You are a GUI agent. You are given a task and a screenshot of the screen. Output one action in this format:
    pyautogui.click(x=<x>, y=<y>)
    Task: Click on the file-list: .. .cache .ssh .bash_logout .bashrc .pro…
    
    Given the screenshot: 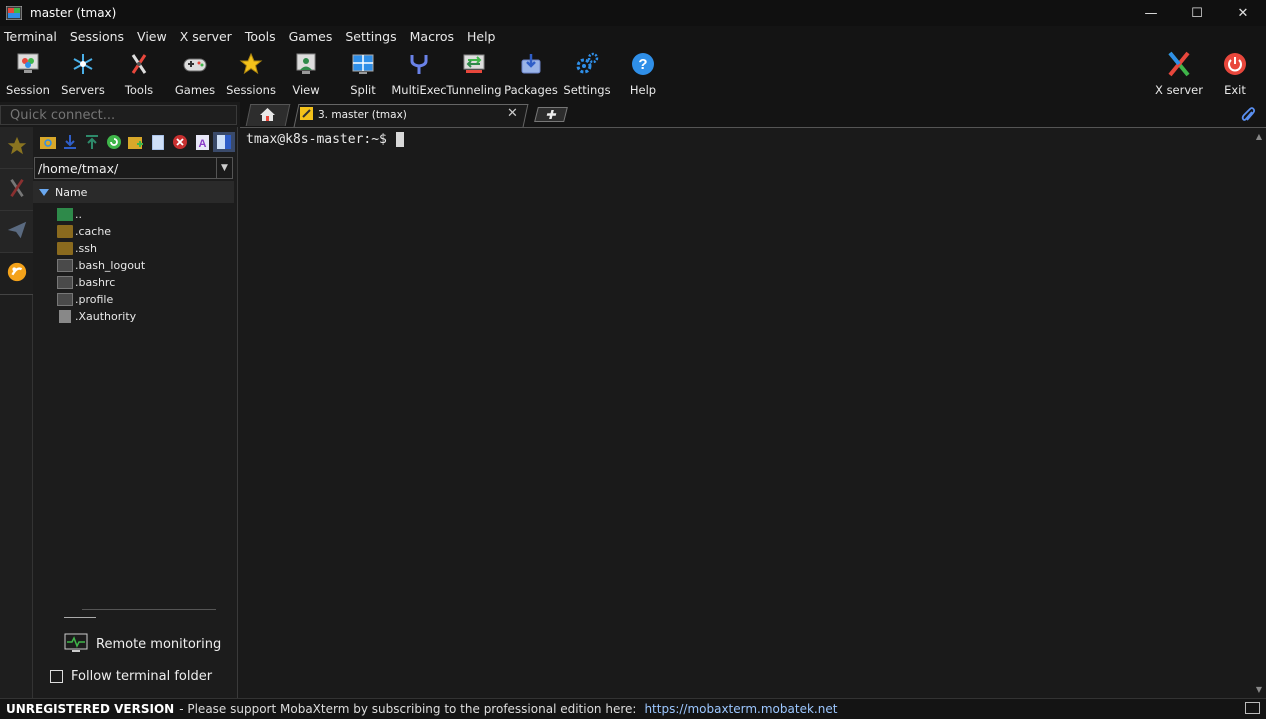 What is the action you would take?
    pyautogui.click(x=135, y=264)
    